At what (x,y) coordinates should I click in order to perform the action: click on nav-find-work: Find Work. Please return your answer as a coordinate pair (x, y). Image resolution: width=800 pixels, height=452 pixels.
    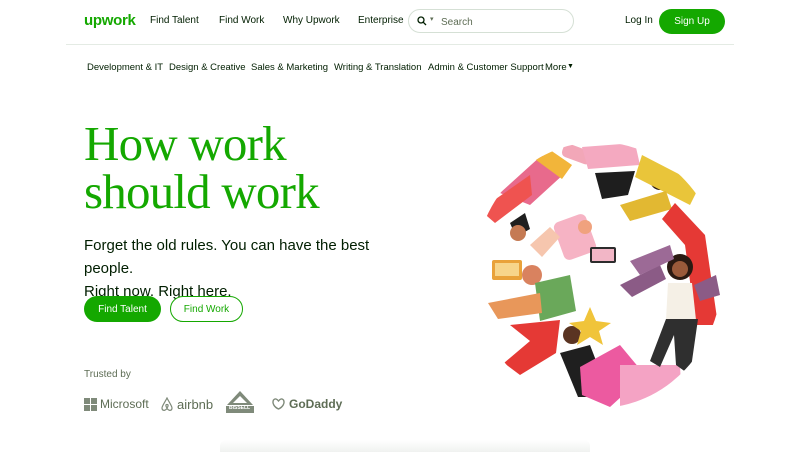
    Looking at the image, I should click on (241, 20).